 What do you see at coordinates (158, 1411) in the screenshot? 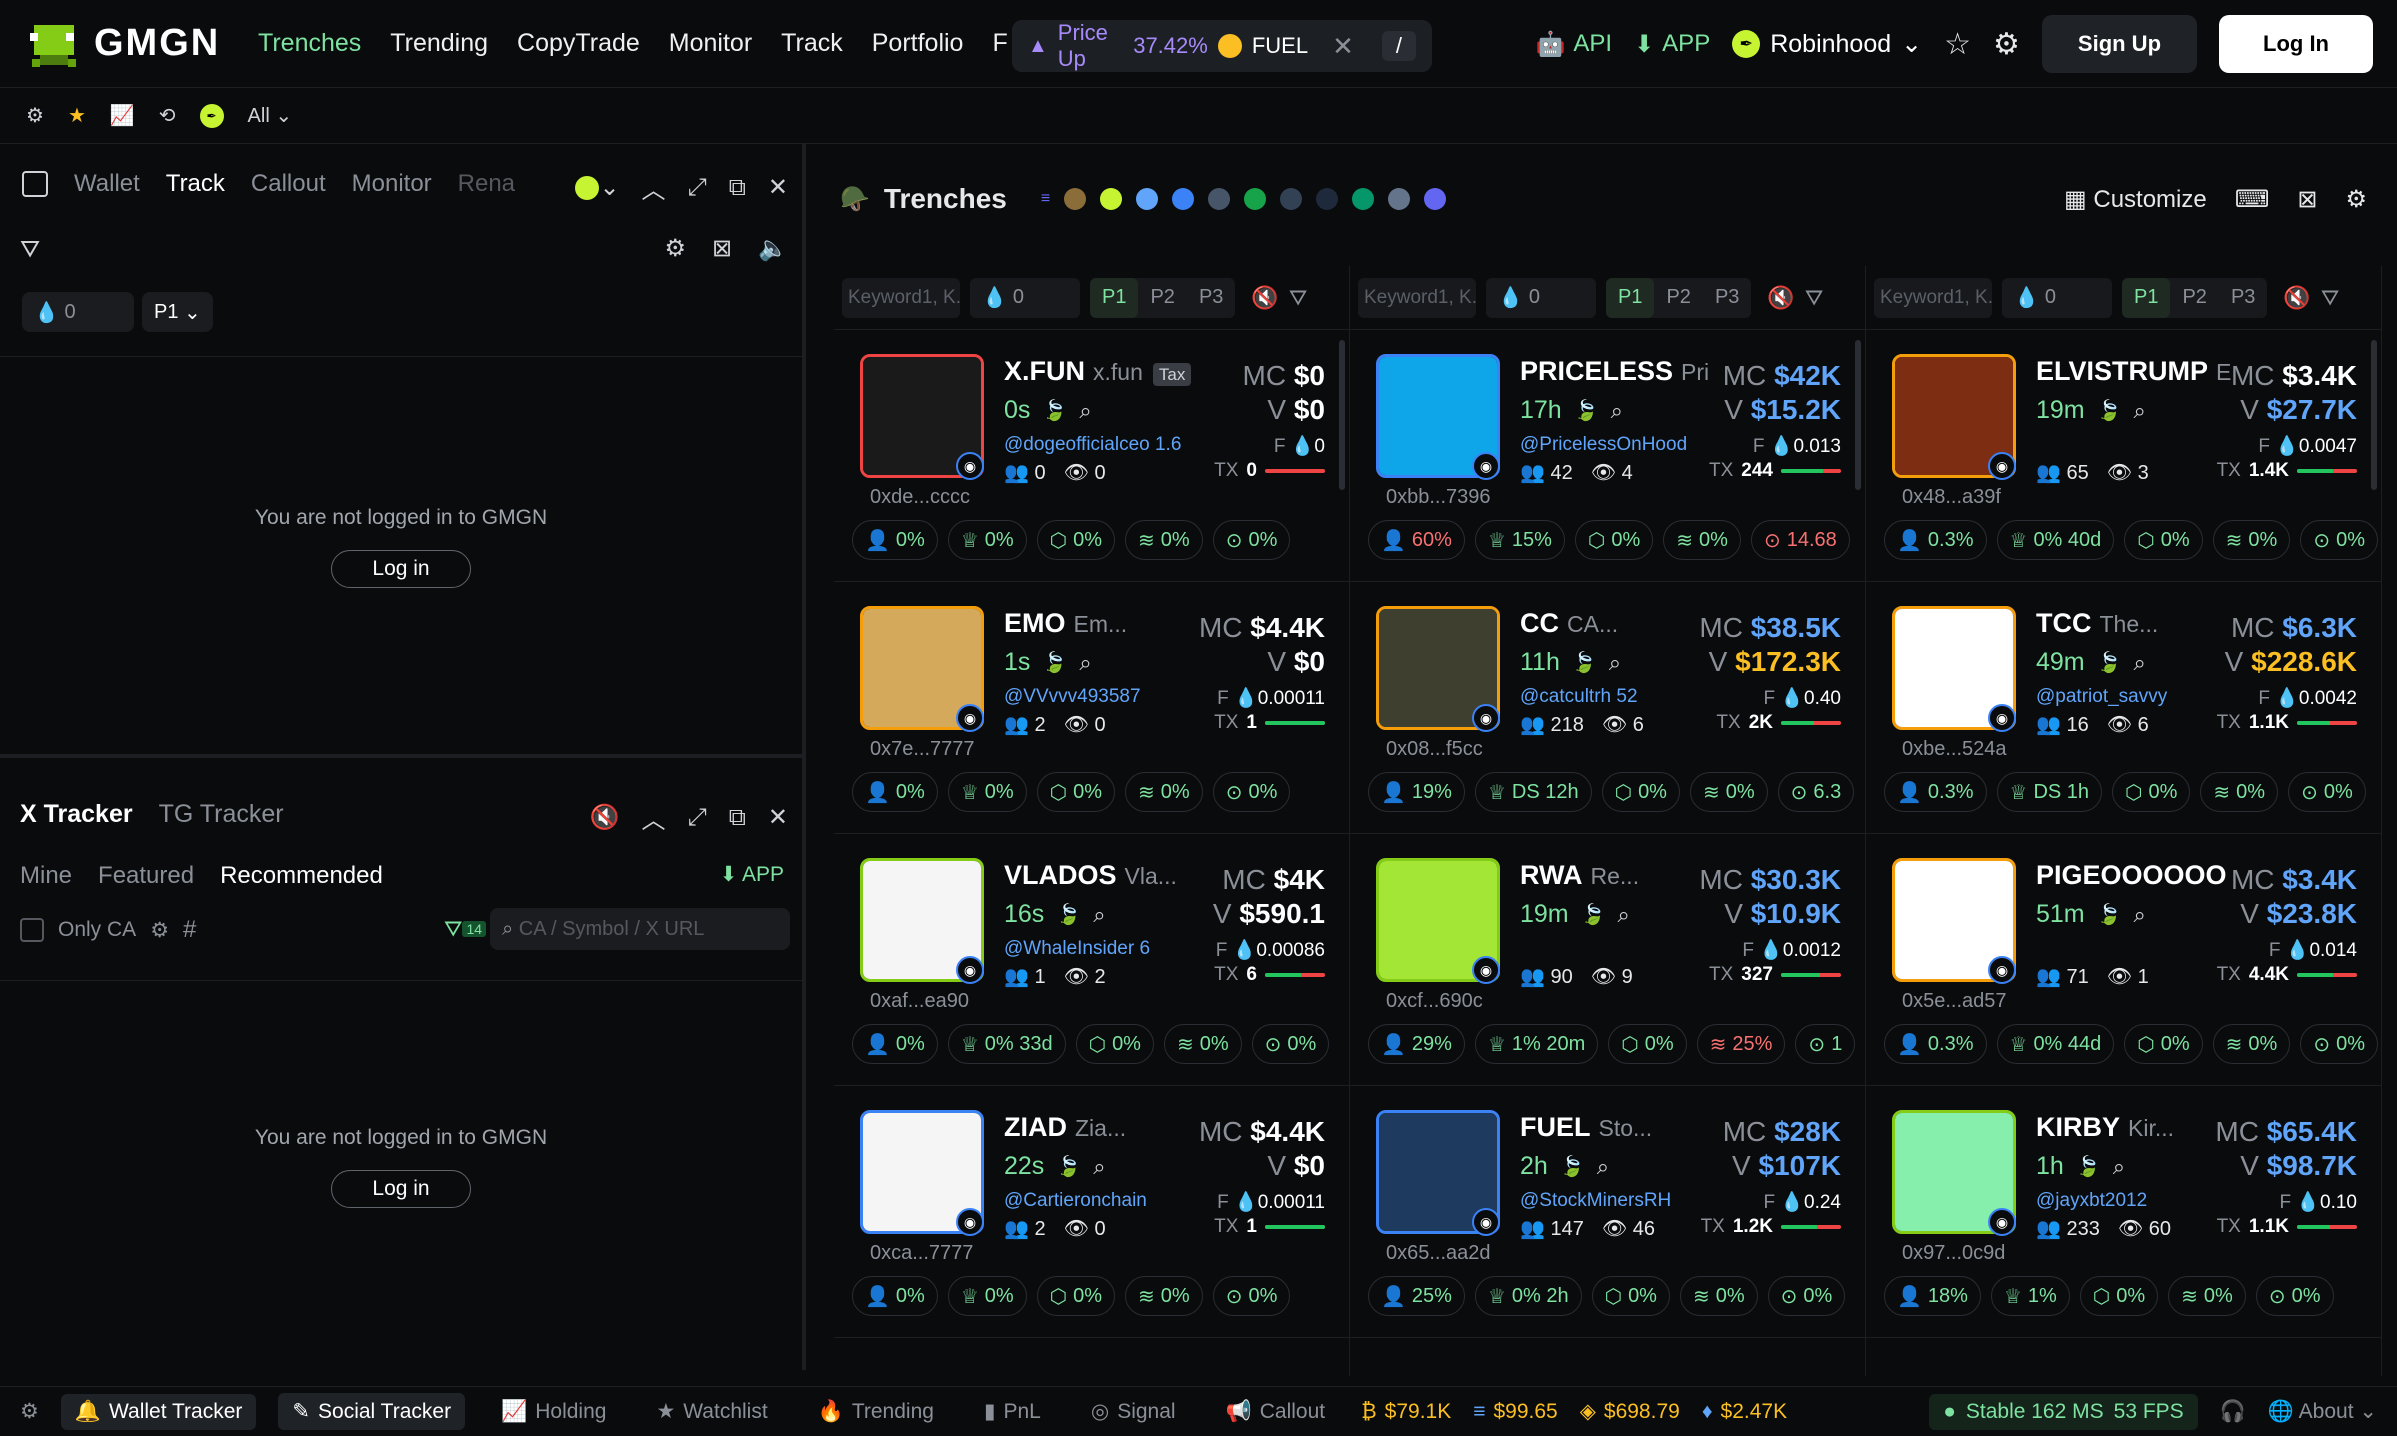
I see `wallet-tracker-tab: 🔔 Wallet Tracker` at bounding box center [158, 1411].